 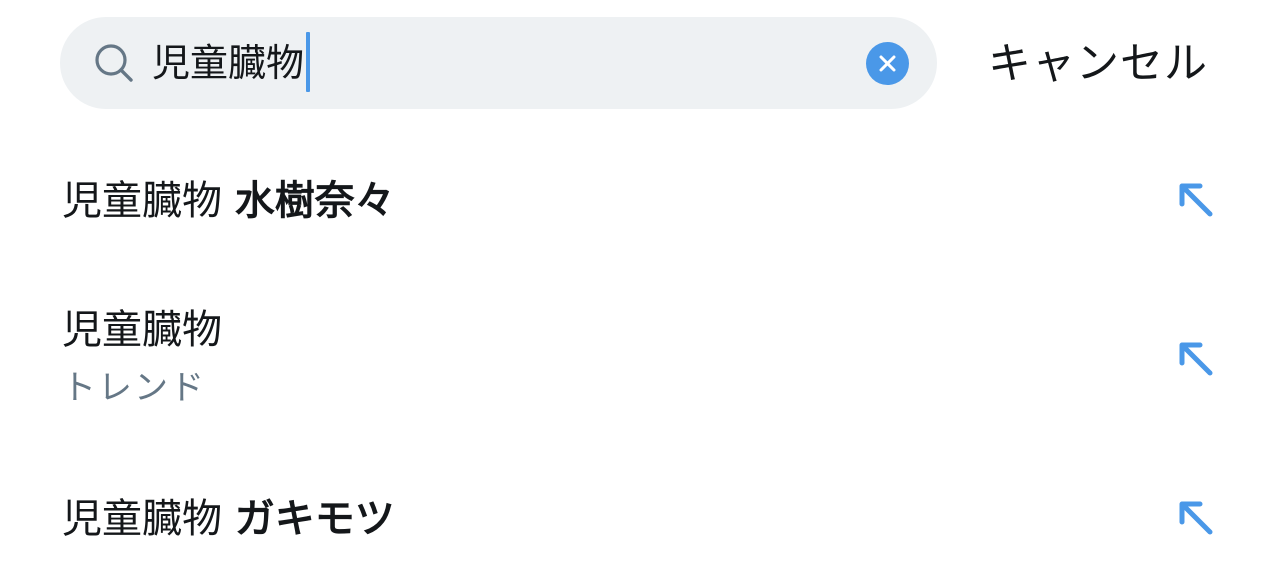 I want to click on suggestion-item: 児童臓物 ガキモツ, so click(x=634, y=518).